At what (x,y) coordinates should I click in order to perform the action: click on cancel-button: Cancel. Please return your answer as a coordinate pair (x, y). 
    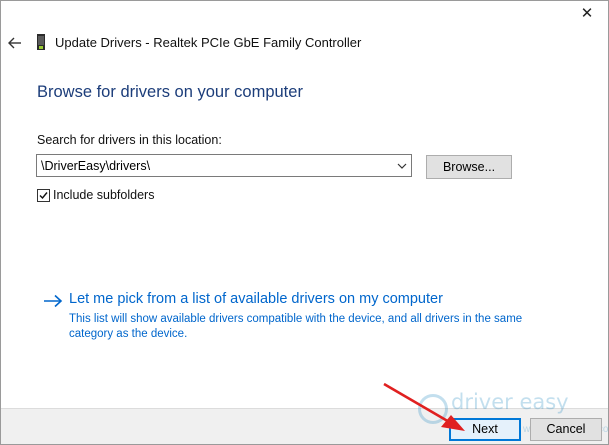
    Looking at the image, I should click on (566, 429).